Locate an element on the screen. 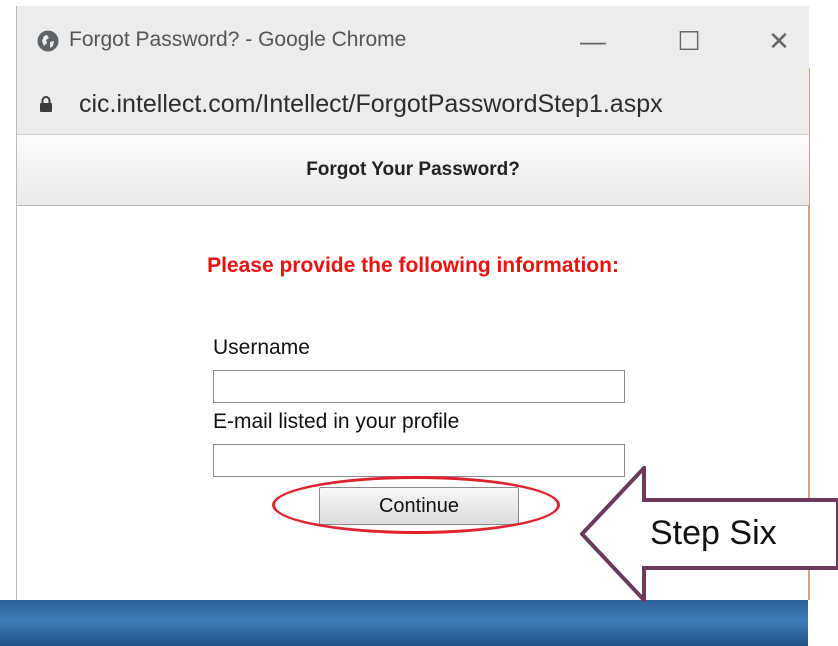 The height and width of the screenshot is (646, 838). lock-icon is located at coordinates (46, 104).